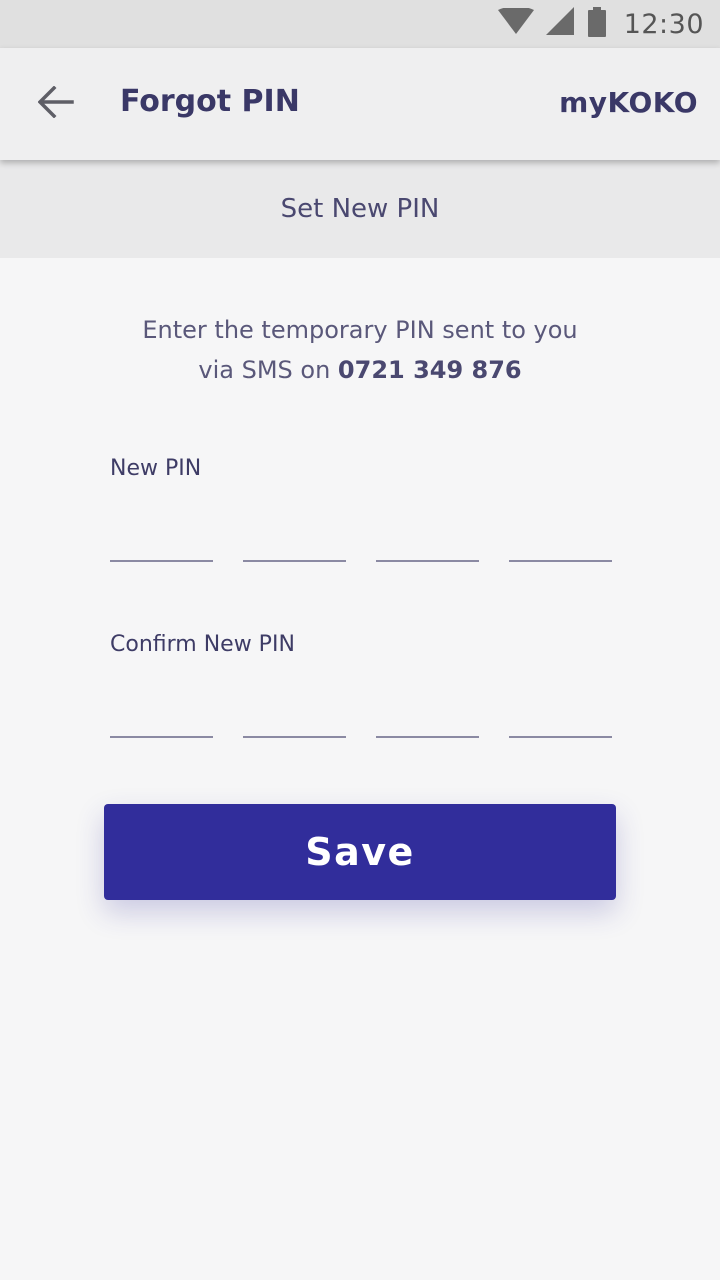 The image size is (720, 1280). I want to click on battery-icon, so click(596, 24).